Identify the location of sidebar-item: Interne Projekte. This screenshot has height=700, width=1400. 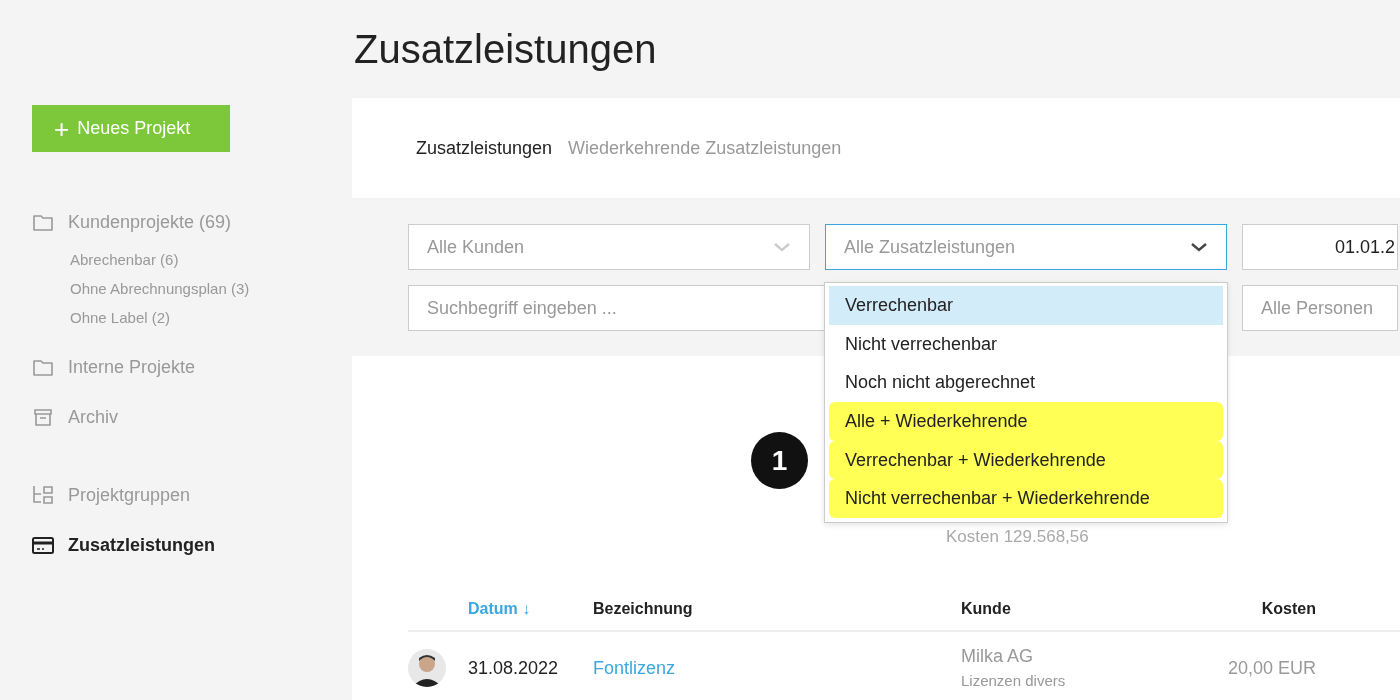
(192, 367).